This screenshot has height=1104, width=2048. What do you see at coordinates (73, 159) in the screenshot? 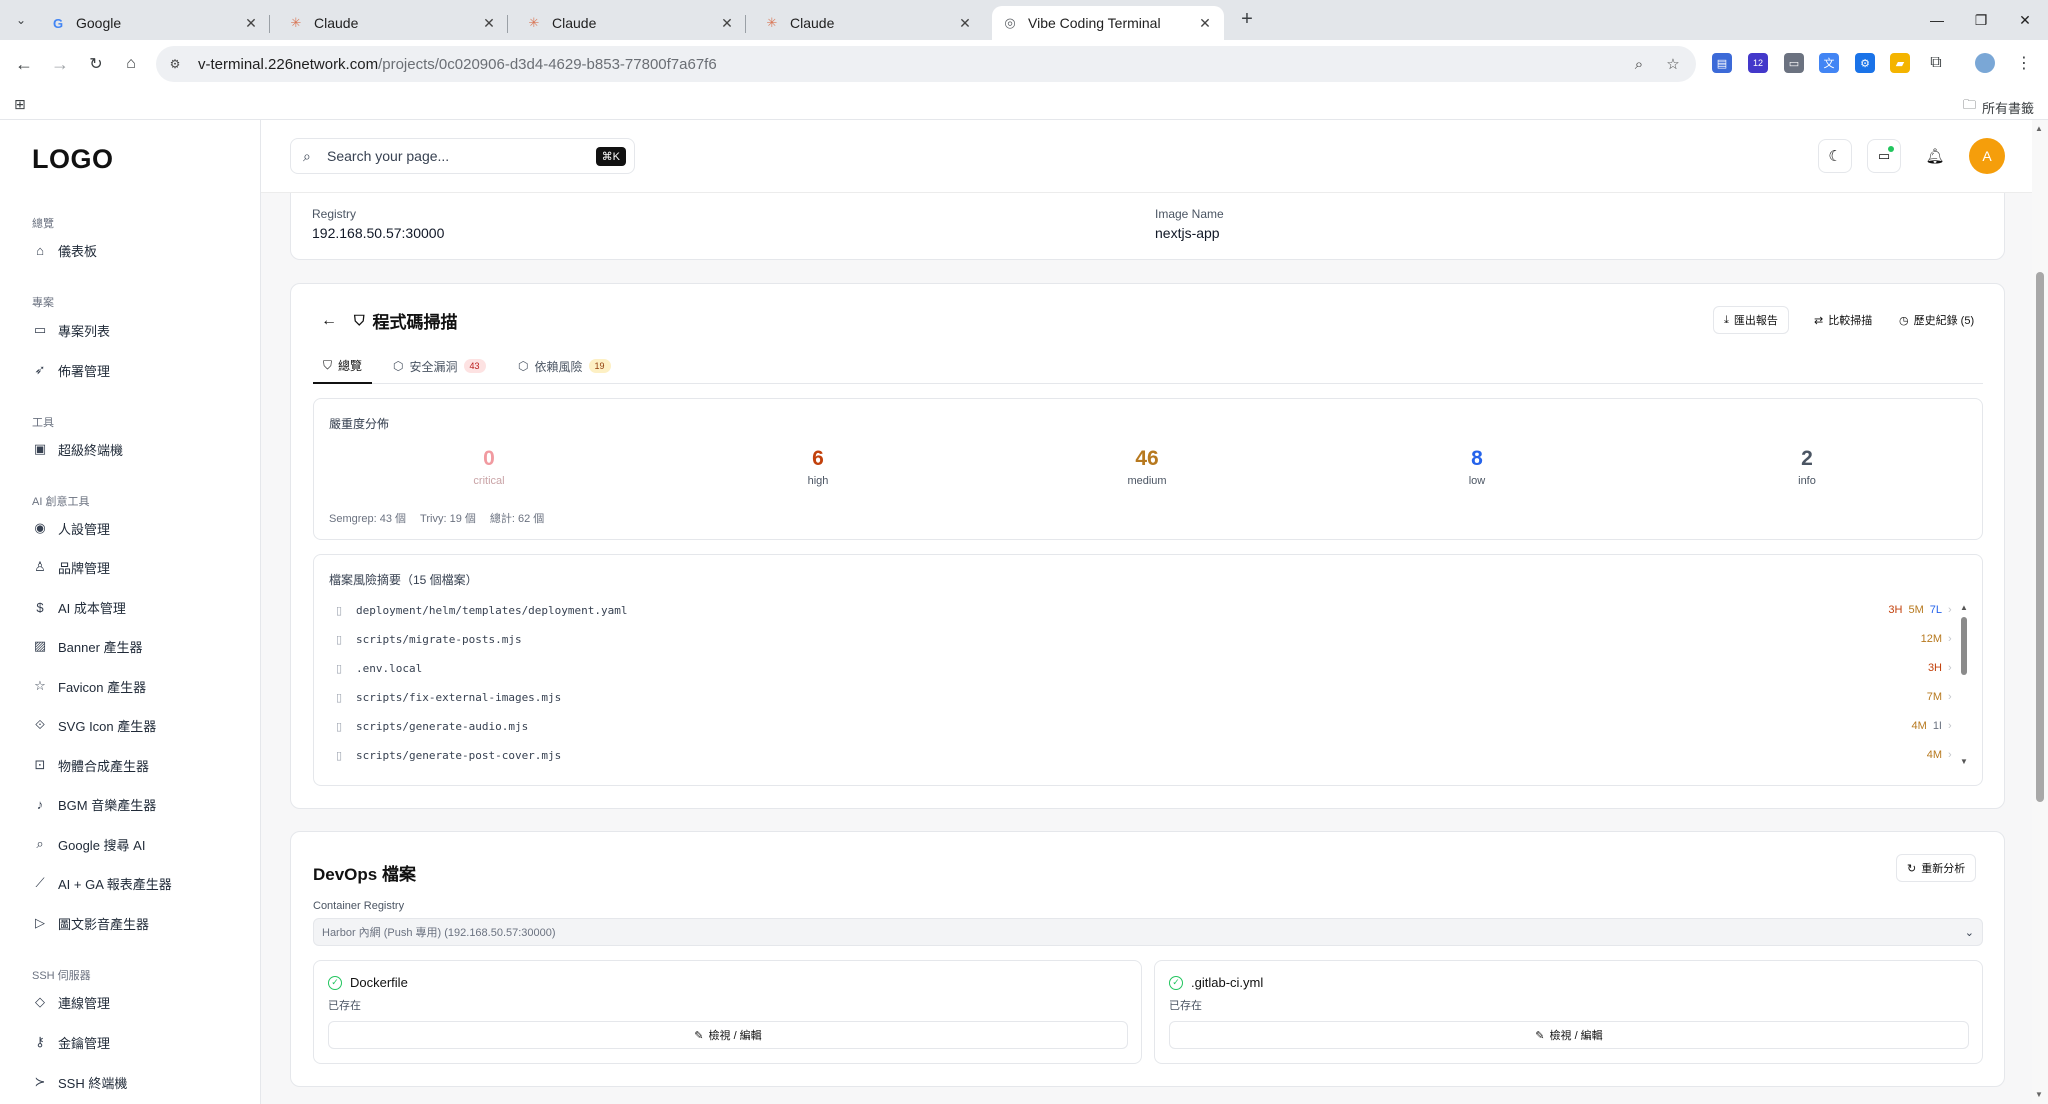
I see `app-logo: LOGO` at bounding box center [73, 159].